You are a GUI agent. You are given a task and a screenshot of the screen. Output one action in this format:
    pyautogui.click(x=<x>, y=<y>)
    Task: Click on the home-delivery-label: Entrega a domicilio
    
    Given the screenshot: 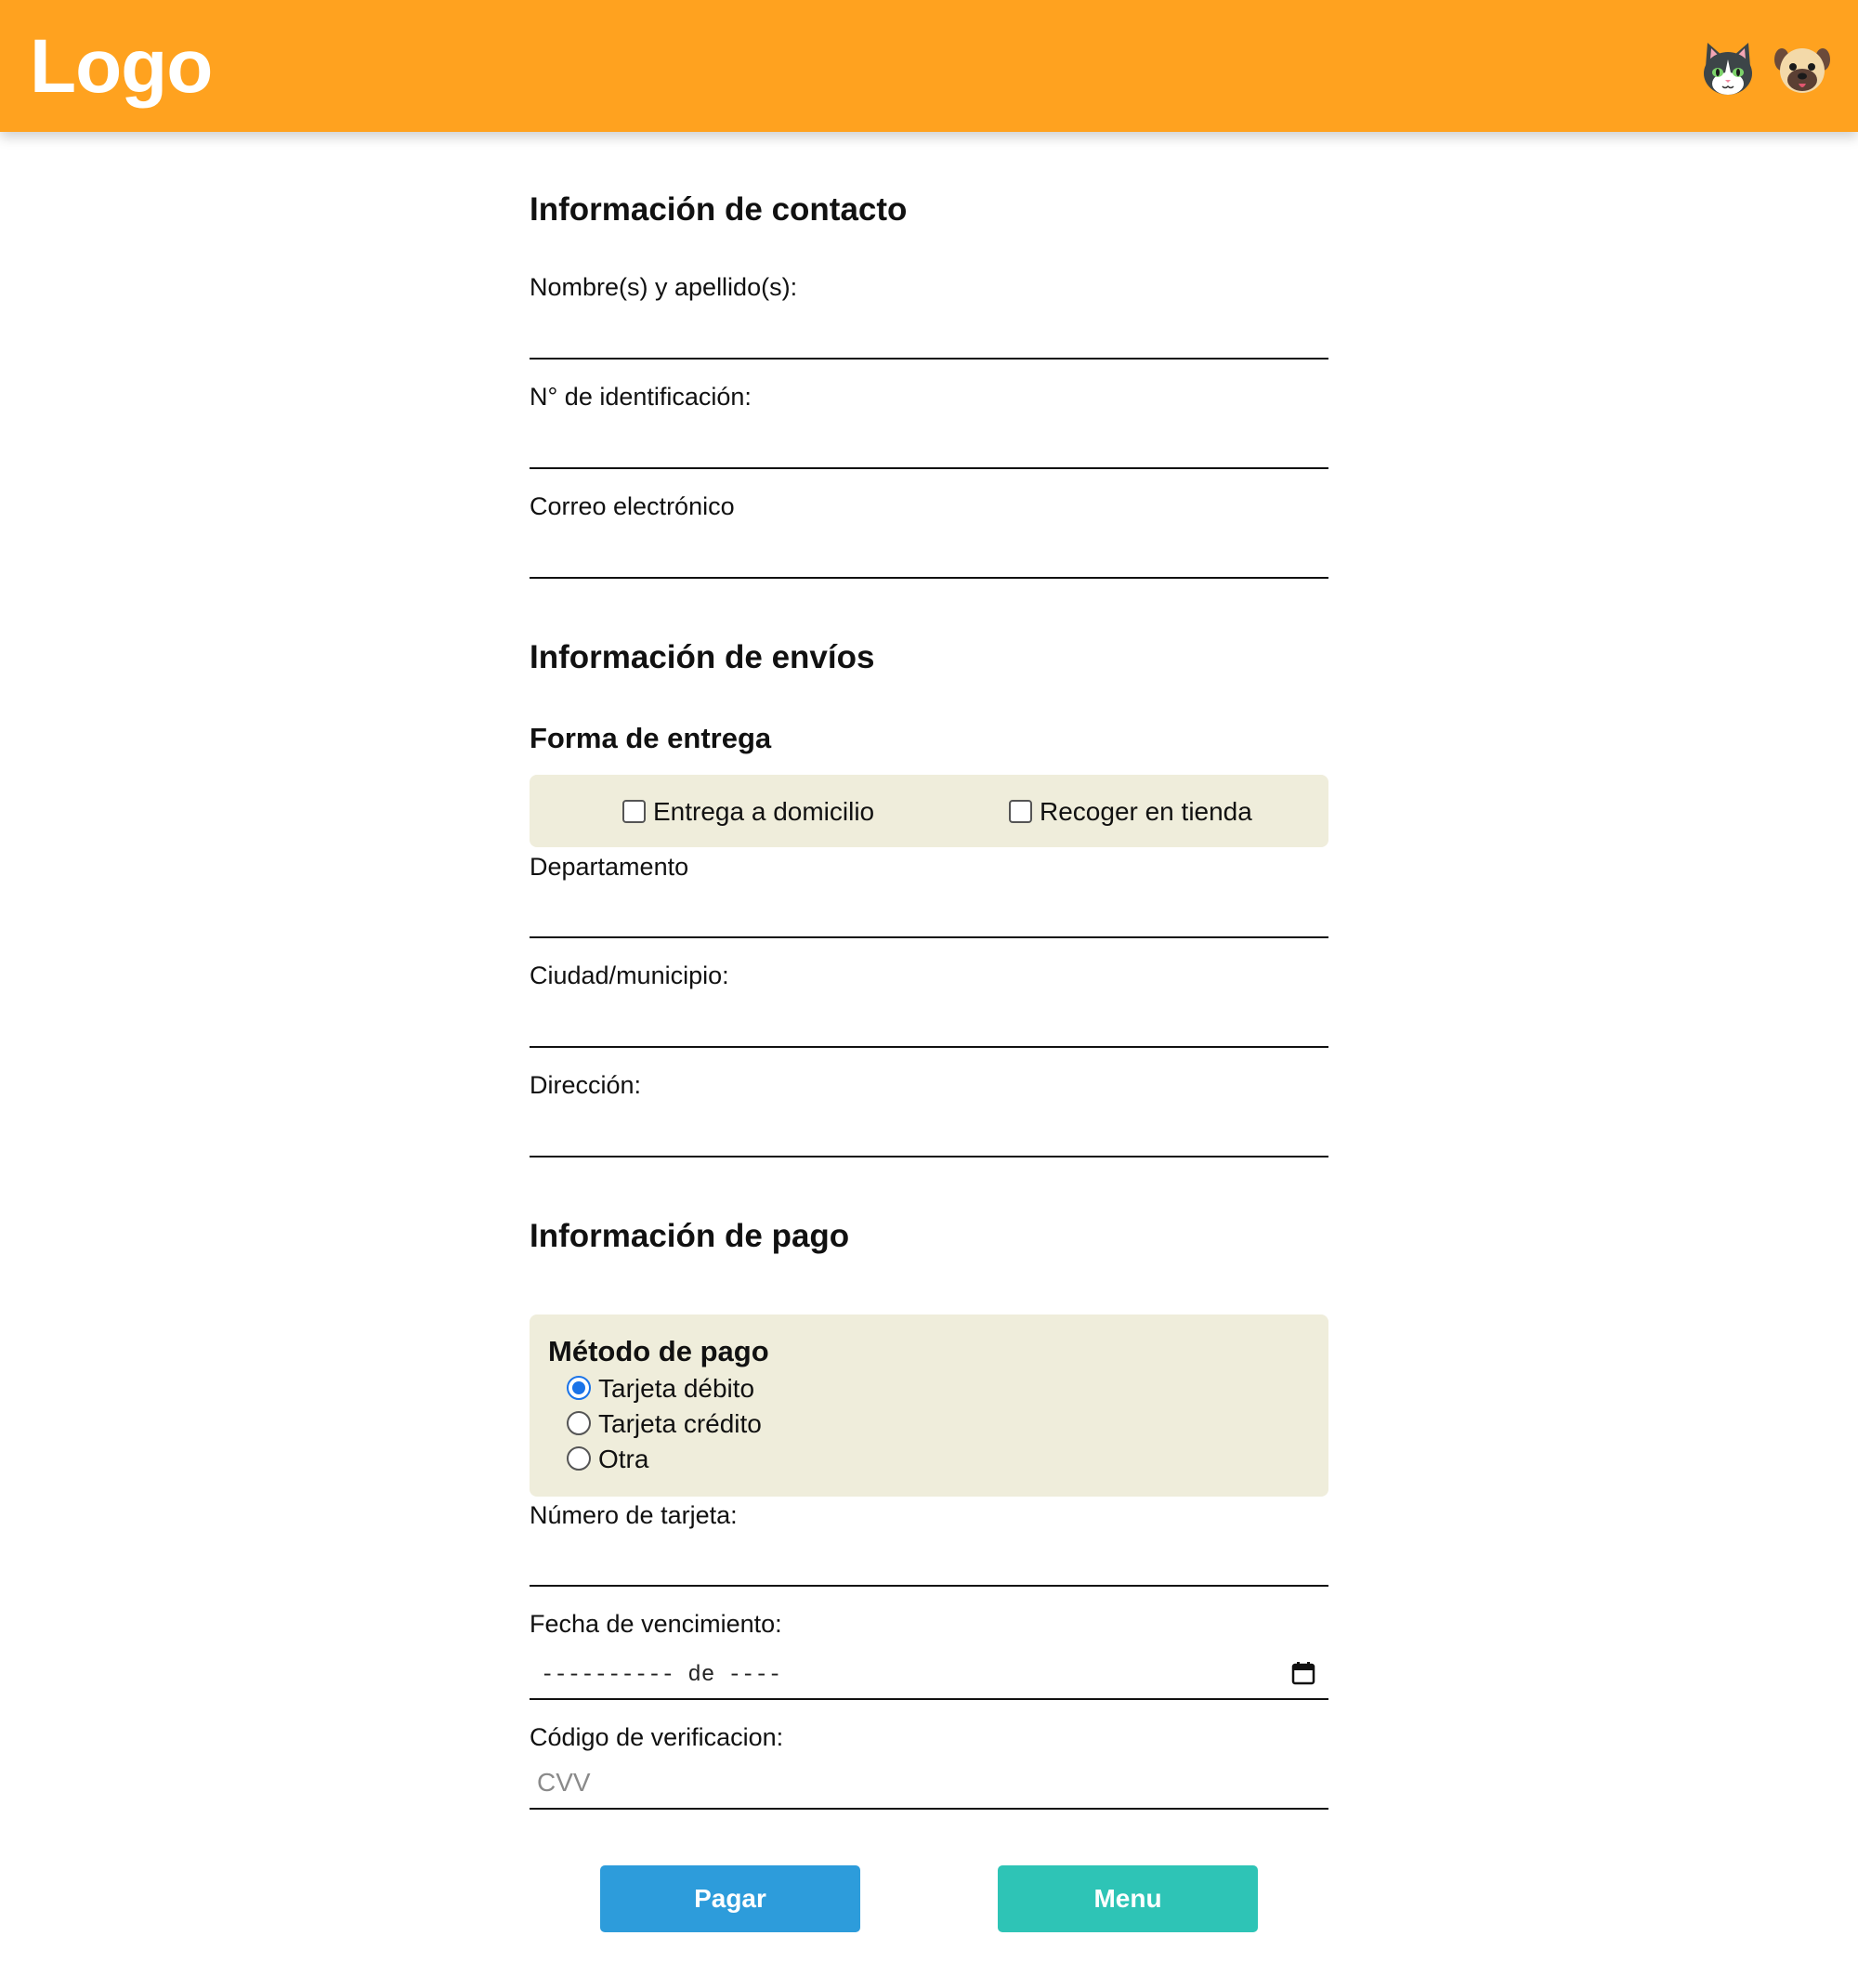 What is the action you would take?
    pyautogui.click(x=763, y=812)
    